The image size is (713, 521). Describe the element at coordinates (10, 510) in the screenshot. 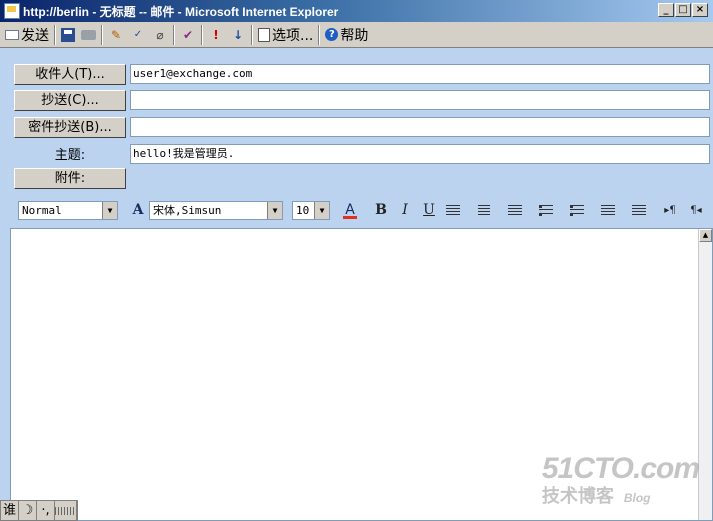

I see `ime-mode-button: 谁` at that location.